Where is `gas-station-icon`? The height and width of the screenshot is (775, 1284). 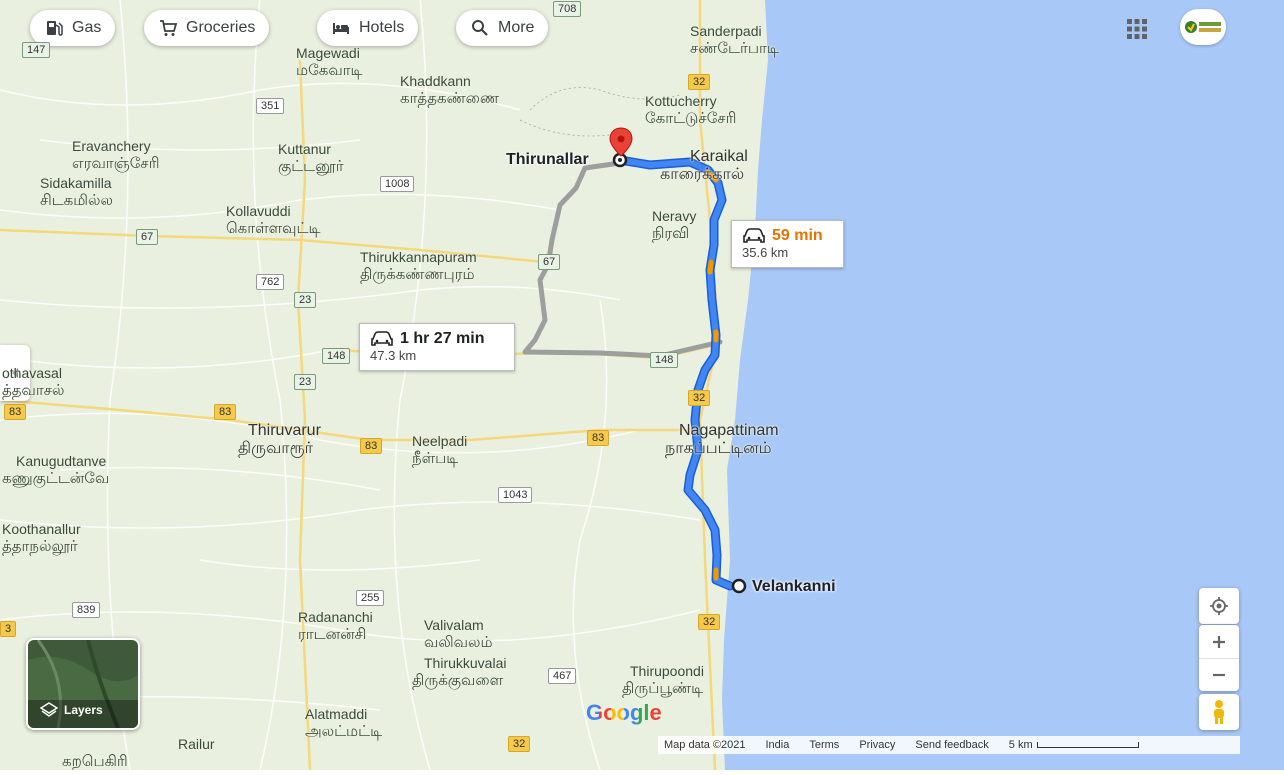 gas-station-icon is located at coordinates (55, 28).